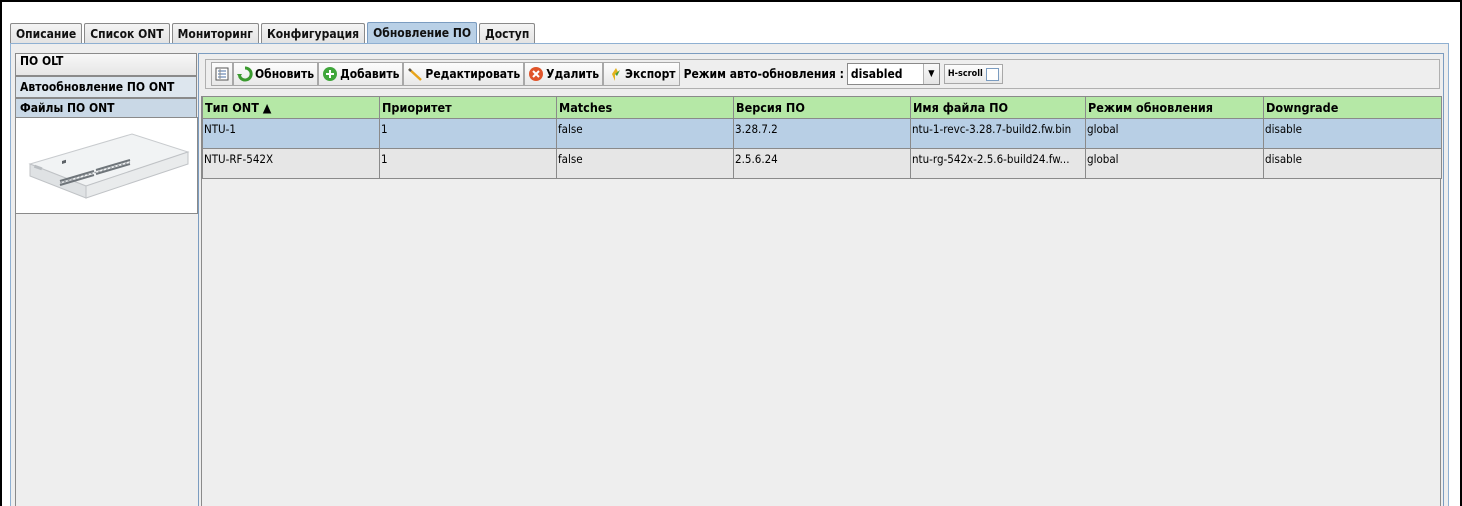  Describe the element at coordinates (46, 33) in the screenshot. I see `tab-description: Описание` at that location.